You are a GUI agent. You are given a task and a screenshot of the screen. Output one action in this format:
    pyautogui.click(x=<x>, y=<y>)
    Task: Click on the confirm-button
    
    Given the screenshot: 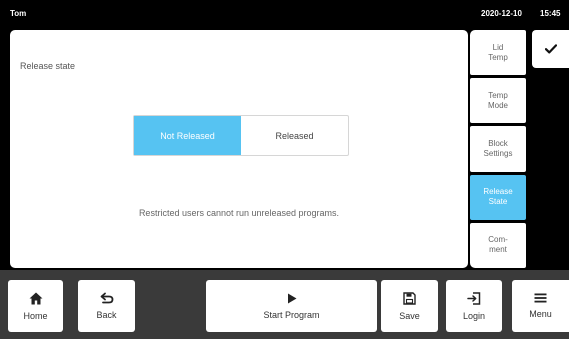 What is the action you would take?
    pyautogui.click(x=550, y=49)
    